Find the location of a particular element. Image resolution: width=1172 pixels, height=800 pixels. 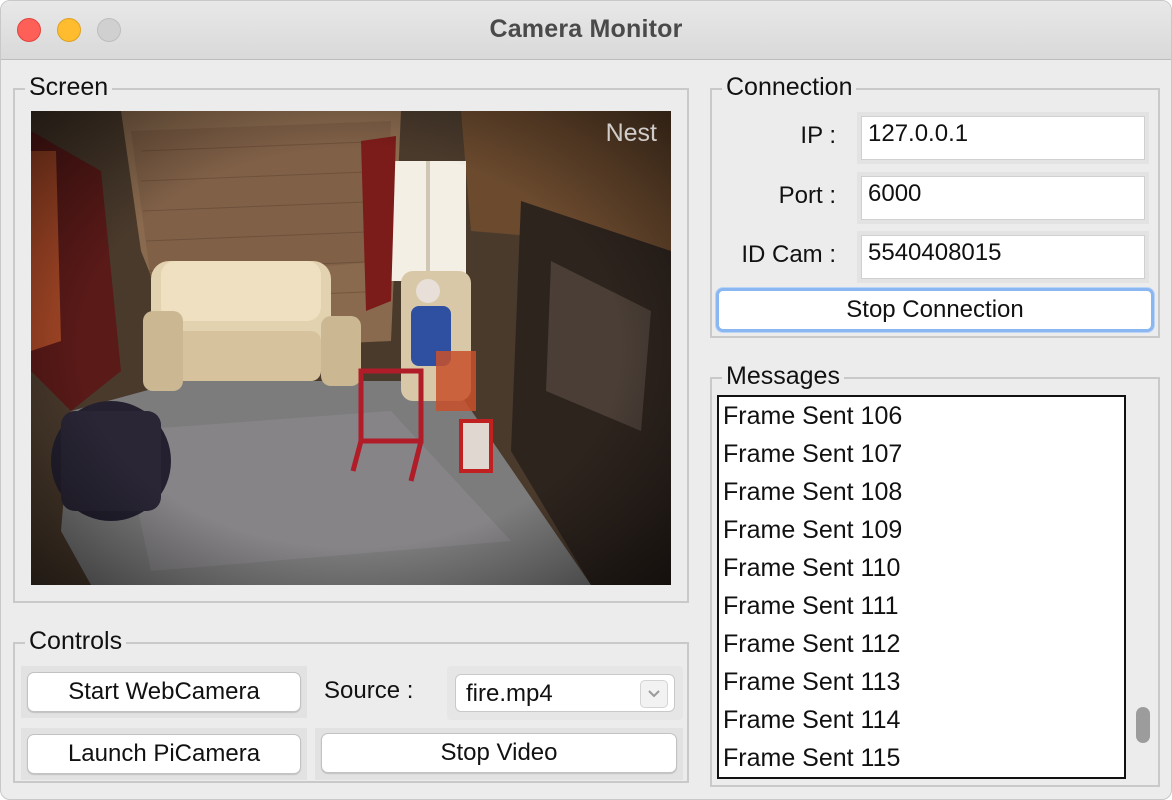

window-title: Camera Monitor is located at coordinates (586, 29).